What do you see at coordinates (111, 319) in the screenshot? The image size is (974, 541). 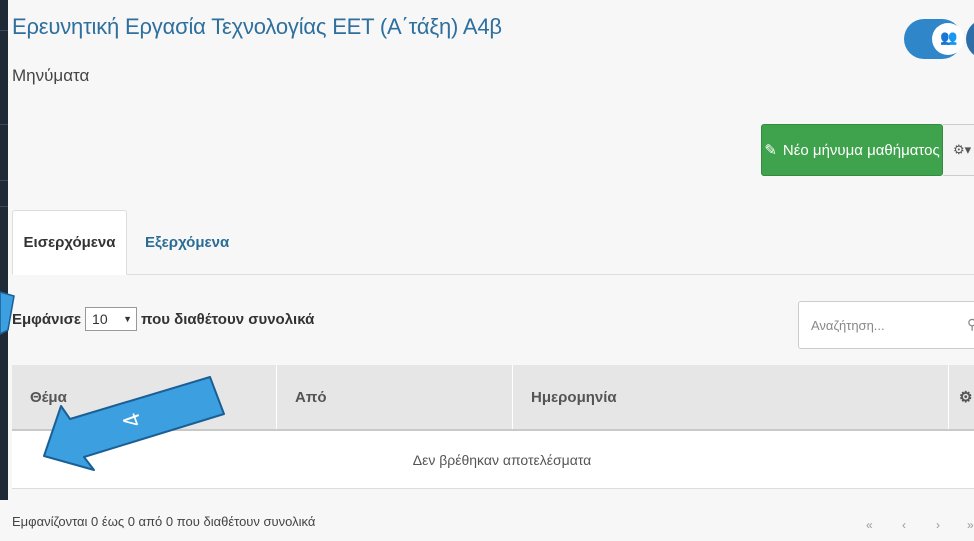 I see `page-size-select: 10 ▼` at bounding box center [111, 319].